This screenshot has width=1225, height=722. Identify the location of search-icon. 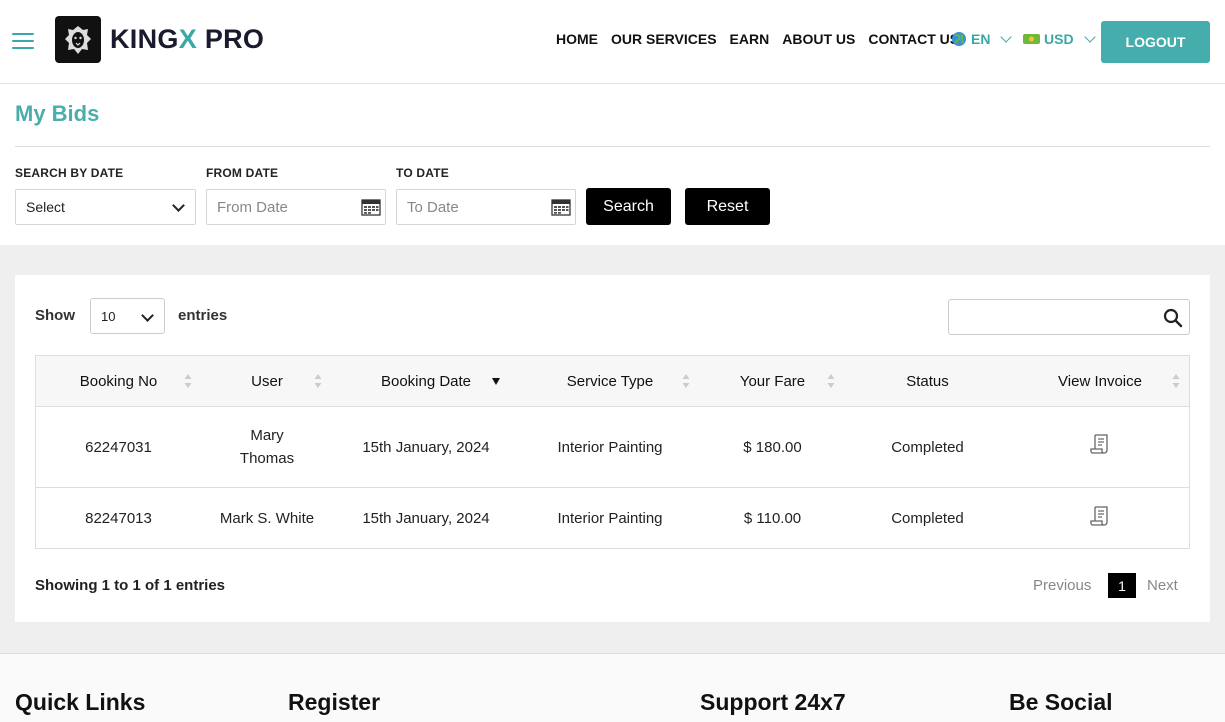
(1173, 318).